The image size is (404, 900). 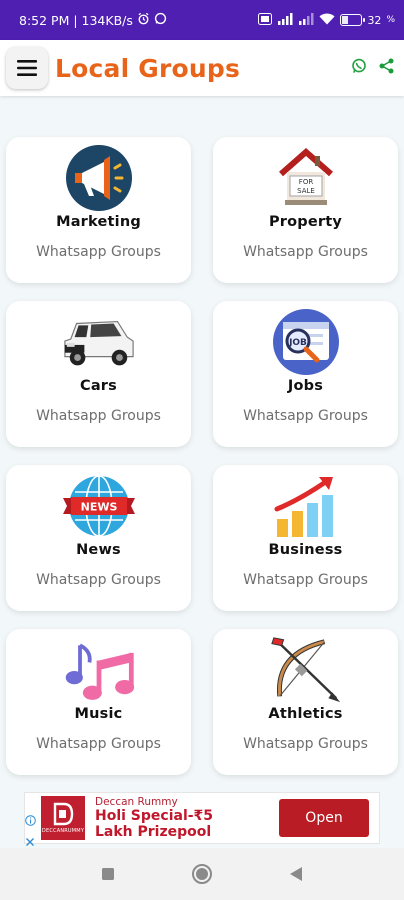 What do you see at coordinates (345, 20) in the screenshot?
I see `battery-level` at bounding box center [345, 20].